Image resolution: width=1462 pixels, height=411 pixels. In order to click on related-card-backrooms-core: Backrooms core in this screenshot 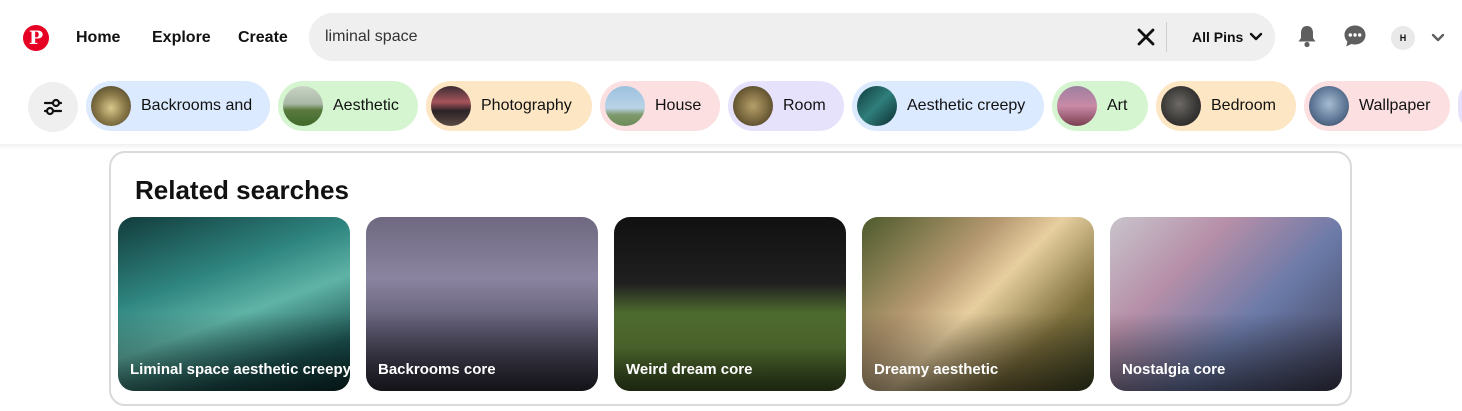, I will do `click(482, 304)`.